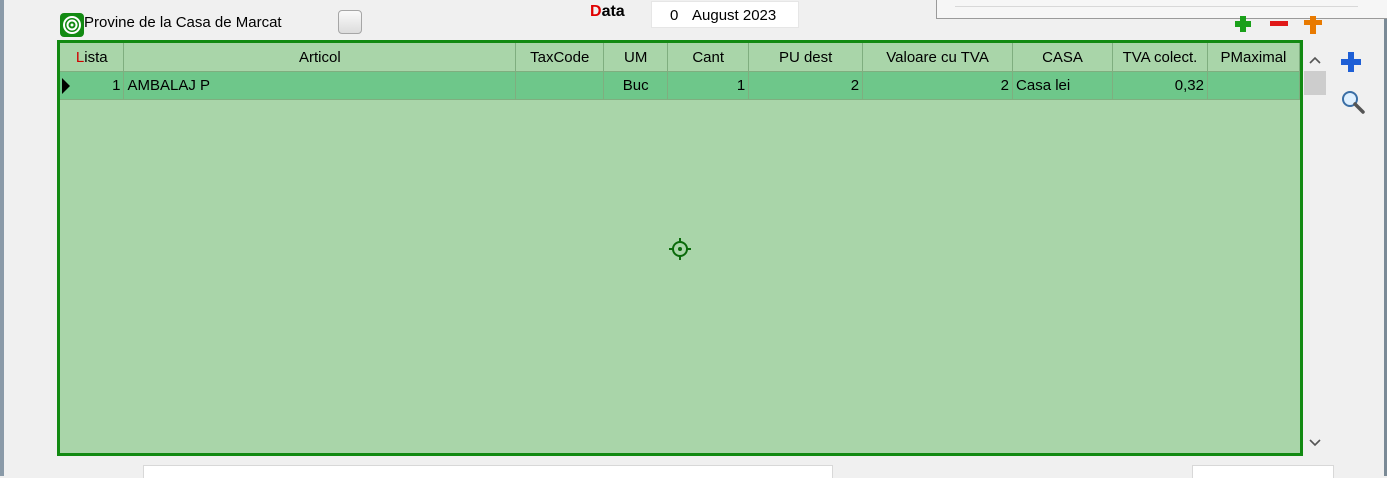  What do you see at coordinates (938, 85) in the screenshot?
I see `cell-valoare-cu-tva: 2` at bounding box center [938, 85].